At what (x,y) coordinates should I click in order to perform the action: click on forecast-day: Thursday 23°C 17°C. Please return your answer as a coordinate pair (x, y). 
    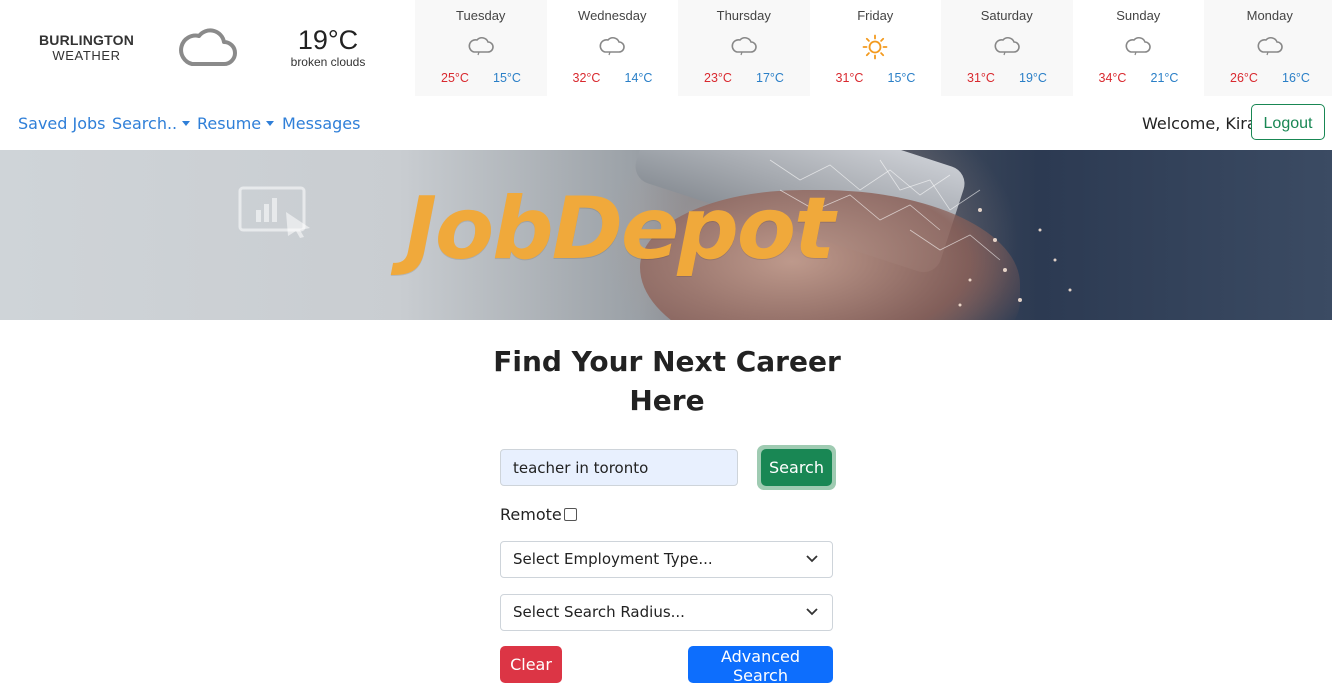
    Looking at the image, I should click on (744, 48).